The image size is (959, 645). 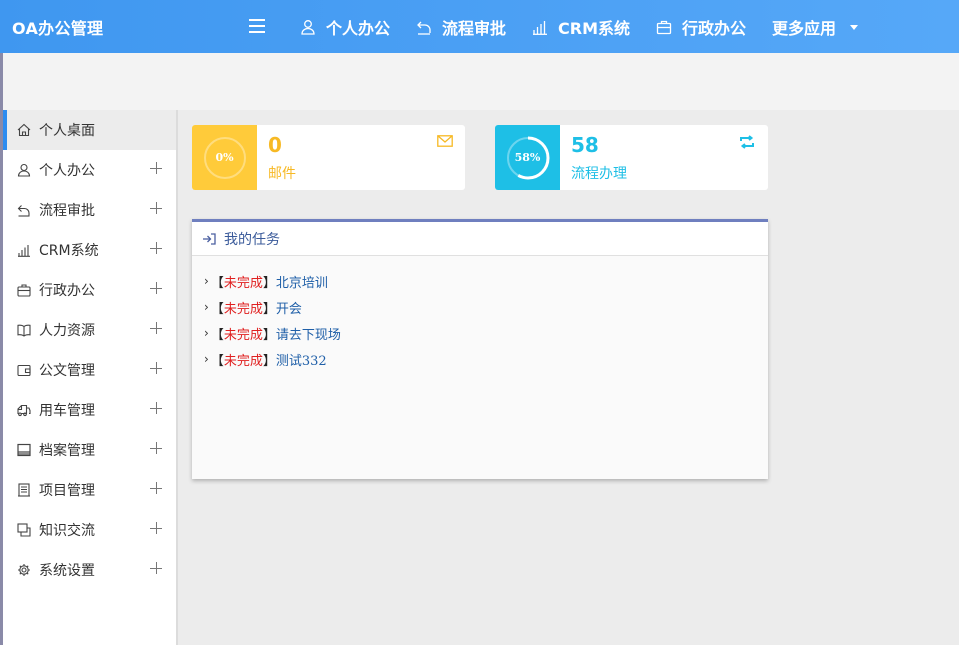 I want to click on nav-label: CRM系统, so click(x=594, y=28).